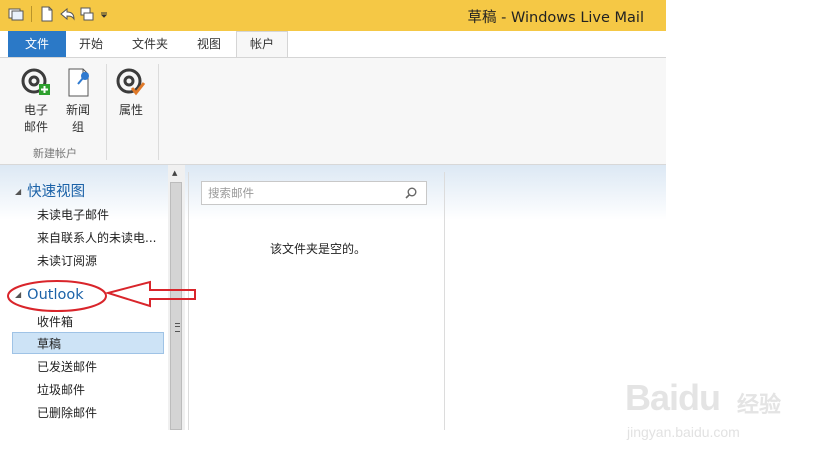 Image resolution: width=819 pixels, height=460 pixels. What do you see at coordinates (55, 321) in the screenshot?
I see `nav-item-inbox: 收件箱` at bounding box center [55, 321].